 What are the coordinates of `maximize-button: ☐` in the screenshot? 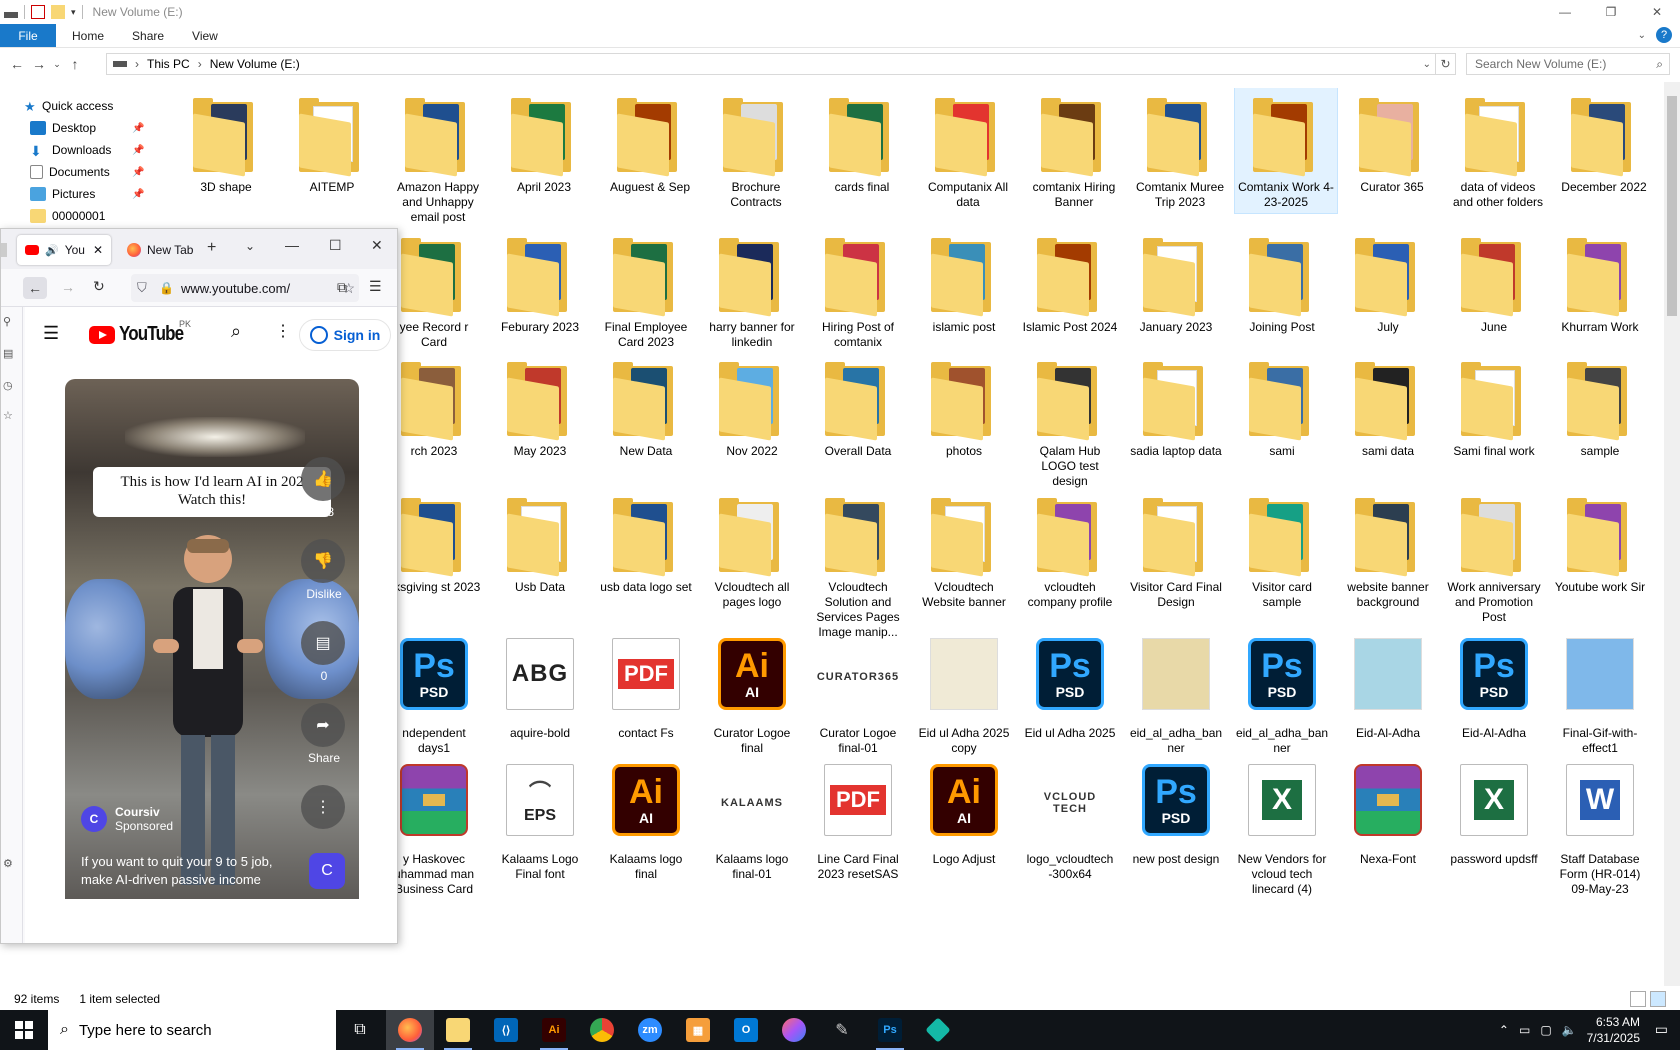 It's located at (335, 245).